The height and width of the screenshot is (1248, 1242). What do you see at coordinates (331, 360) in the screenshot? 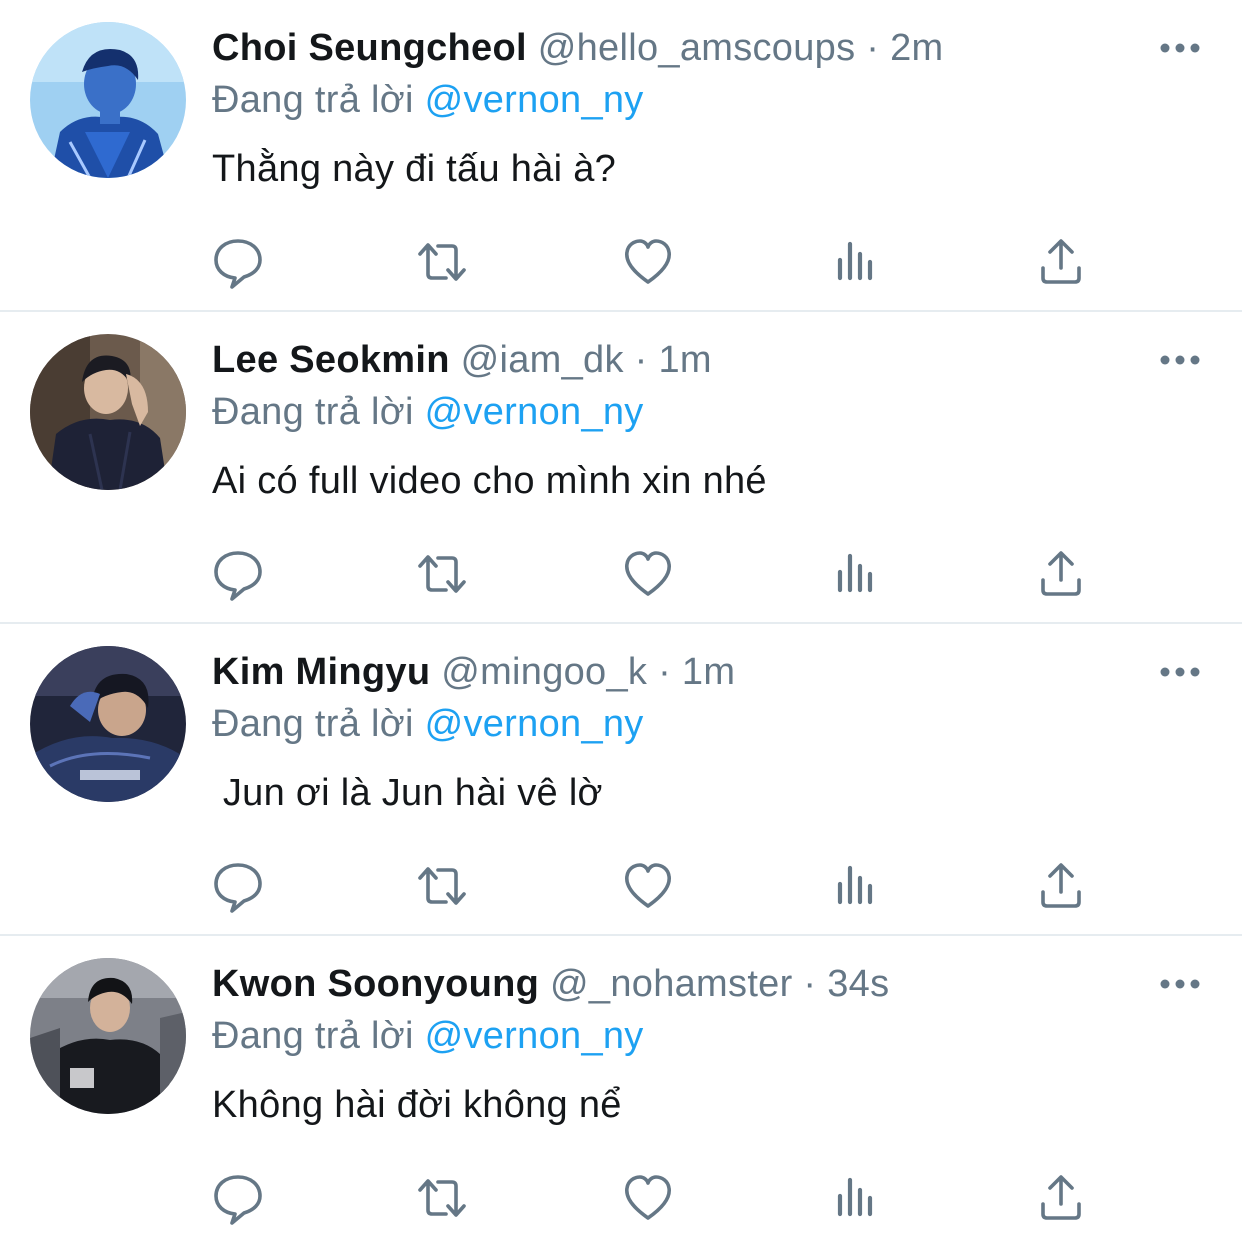
I see `display-name: Lee Seokmin` at bounding box center [331, 360].